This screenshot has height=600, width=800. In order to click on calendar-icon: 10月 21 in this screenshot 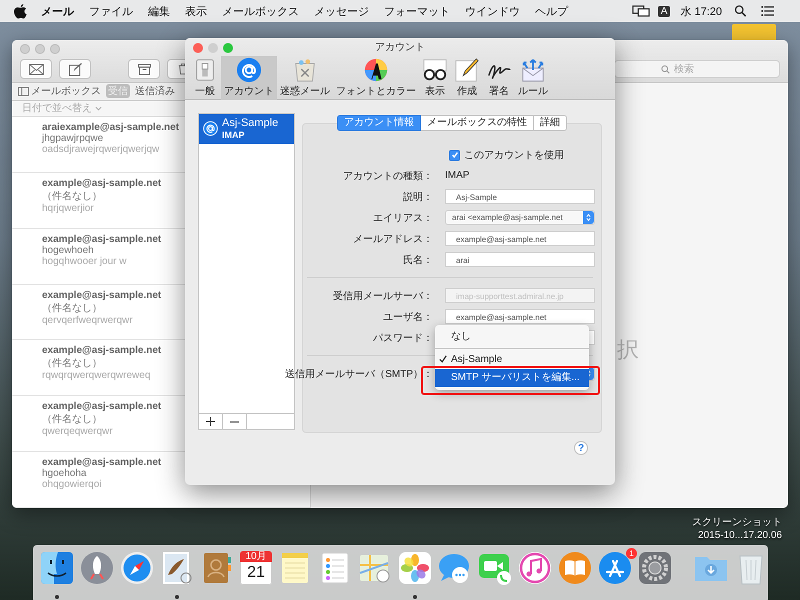, I will do `click(256, 568)`.